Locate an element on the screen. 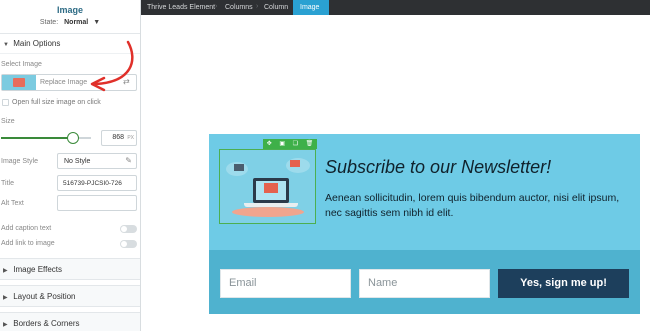 Image resolution: width=650 pixels, height=331 pixels. link-toggle is located at coordinates (128, 244).